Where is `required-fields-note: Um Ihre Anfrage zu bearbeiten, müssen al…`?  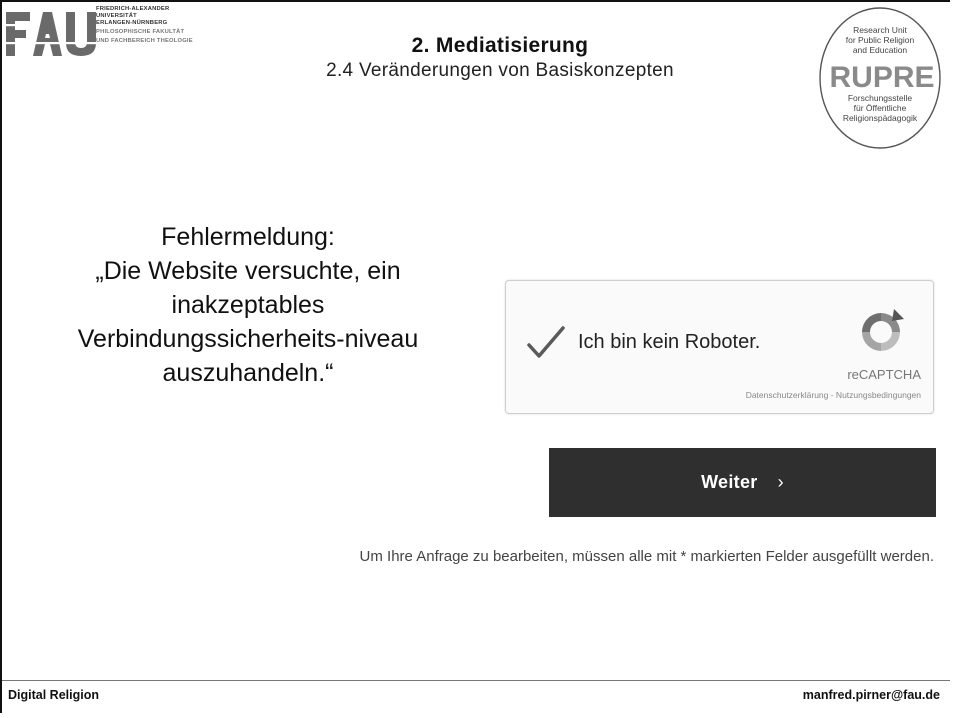
required-fields-note: Um Ihre Anfrage zu bearbeiten, müssen al… is located at coordinates (646, 556).